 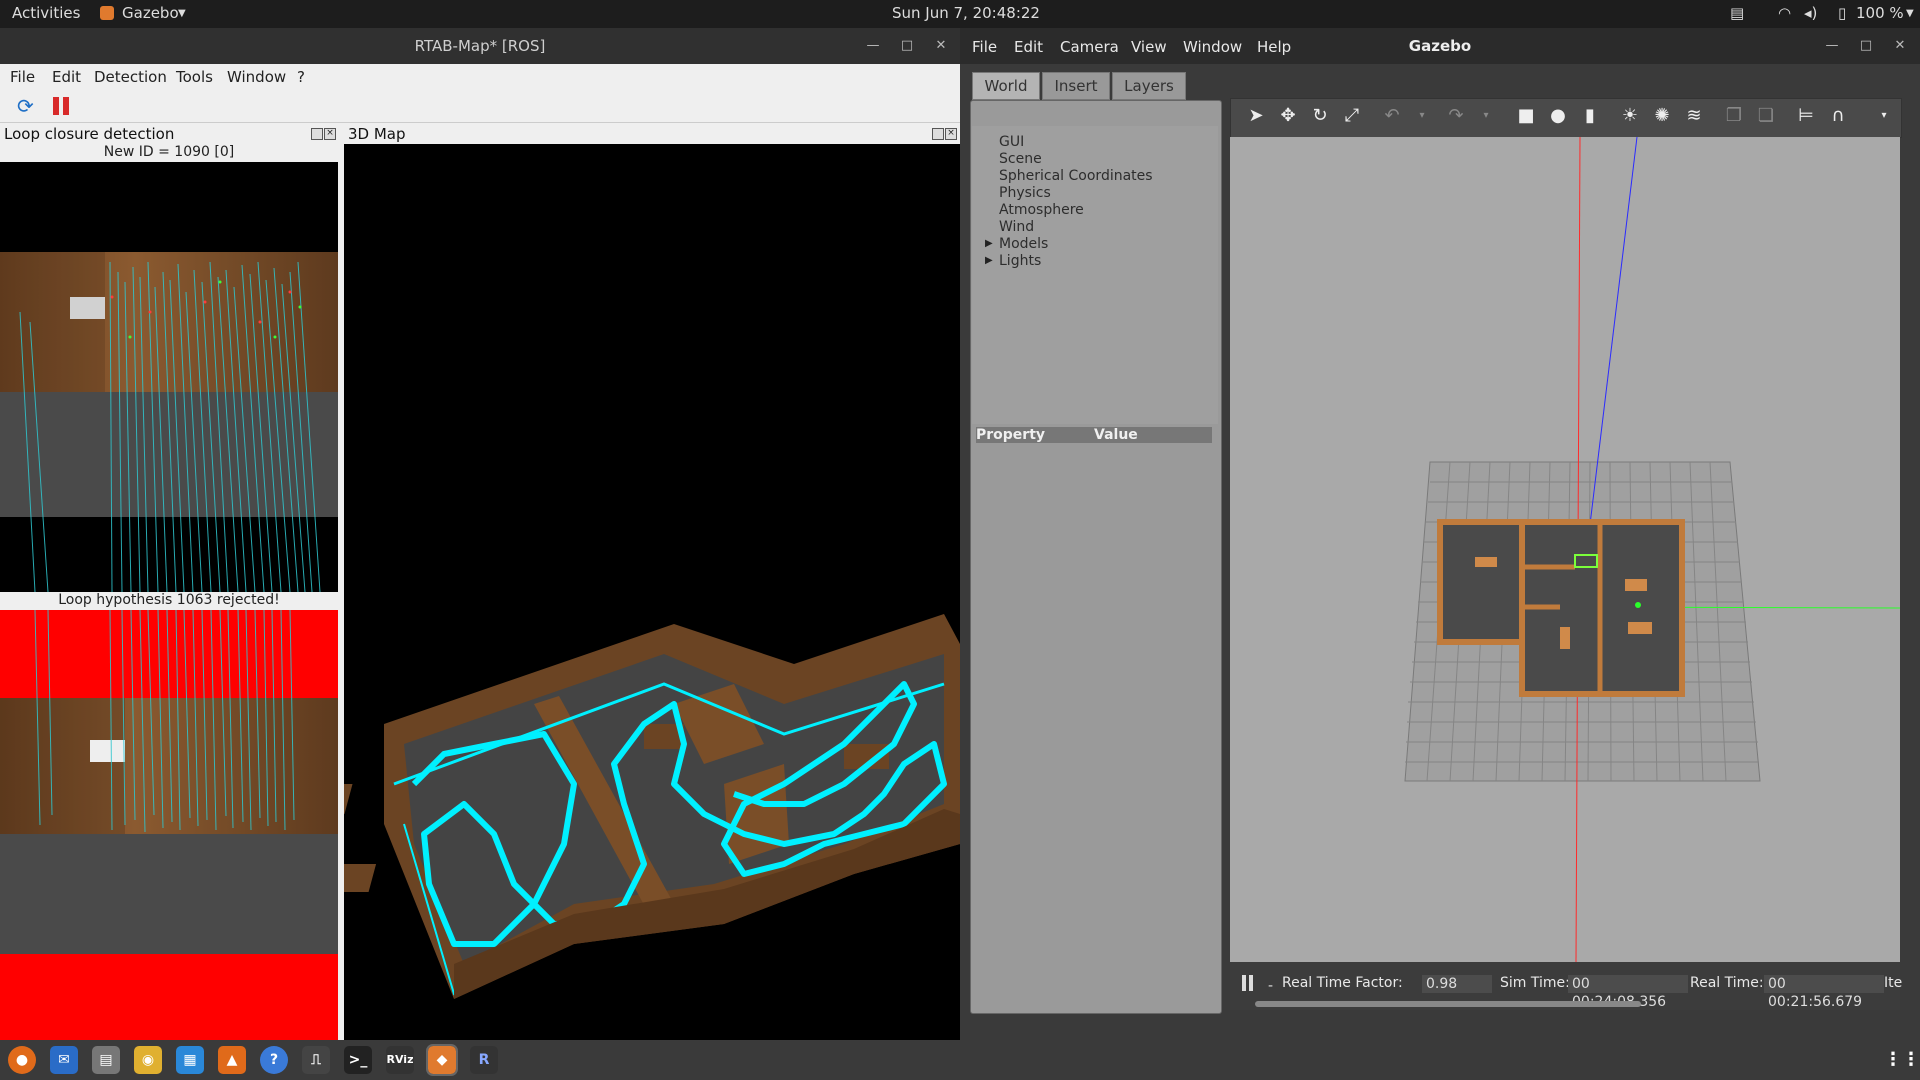 What do you see at coordinates (1737, 13) in the screenshot?
I see `screenshot-icon: ▤` at bounding box center [1737, 13].